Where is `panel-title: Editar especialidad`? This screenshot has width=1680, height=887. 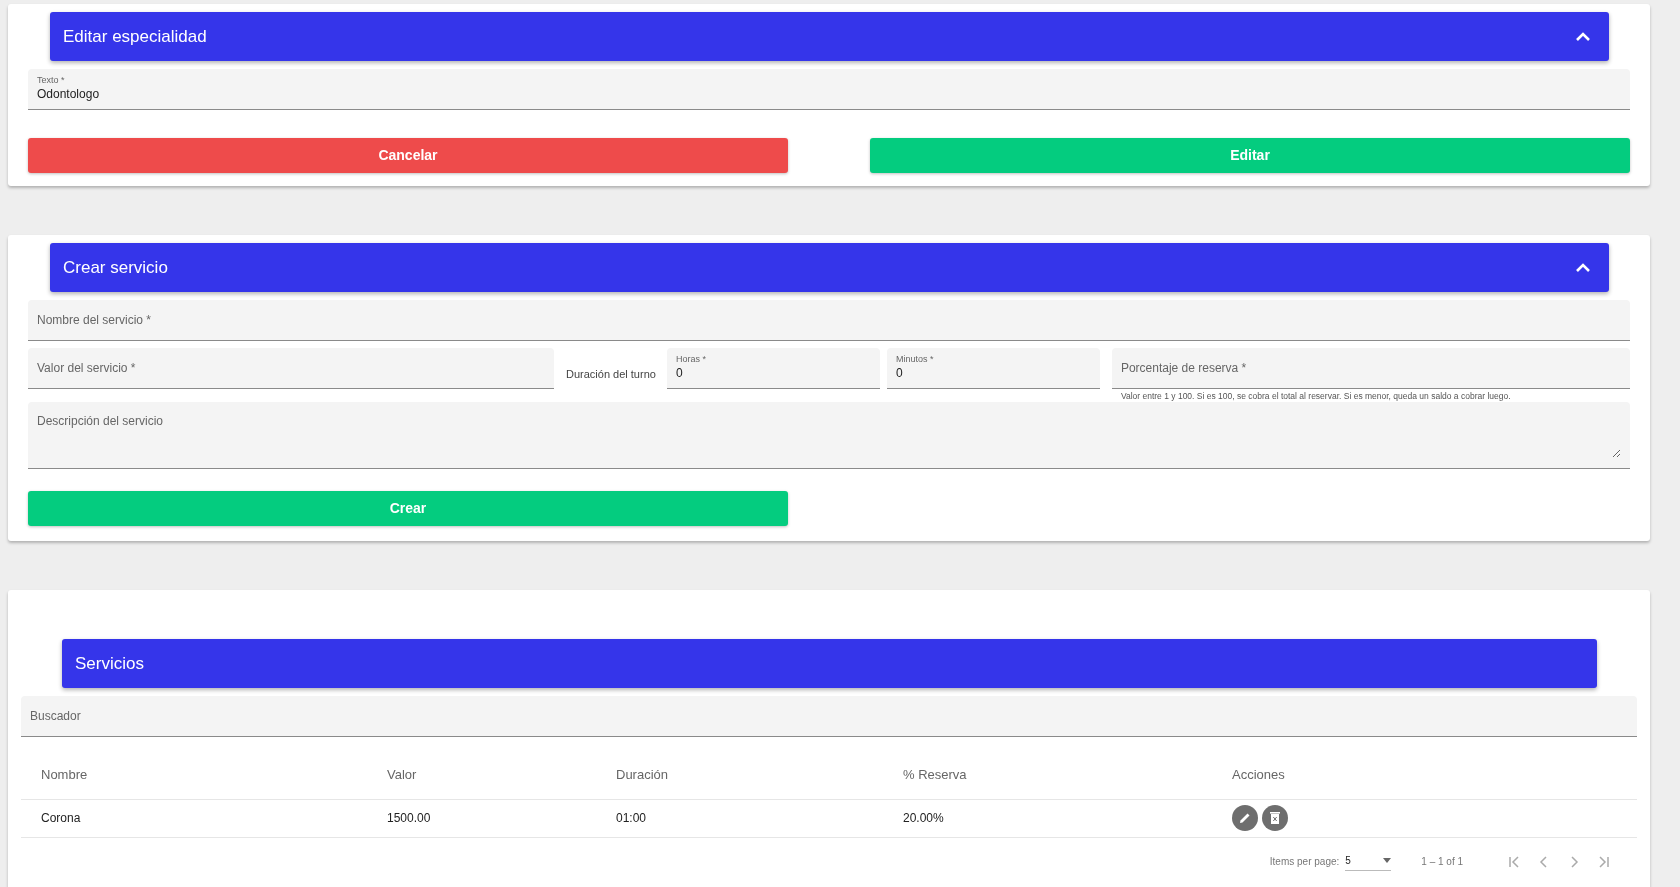
panel-title: Editar especialidad is located at coordinates (135, 36).